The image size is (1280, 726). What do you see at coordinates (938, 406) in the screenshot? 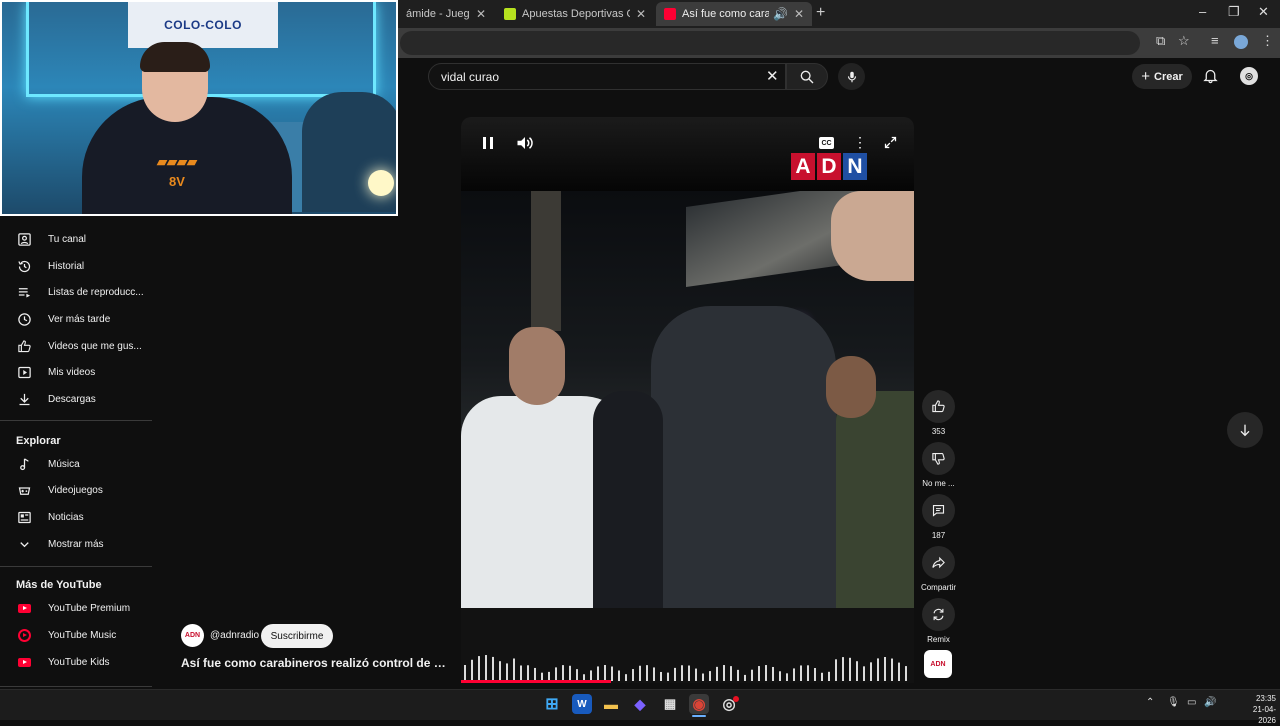
I see `like-button` at bounding box center [938, 406].